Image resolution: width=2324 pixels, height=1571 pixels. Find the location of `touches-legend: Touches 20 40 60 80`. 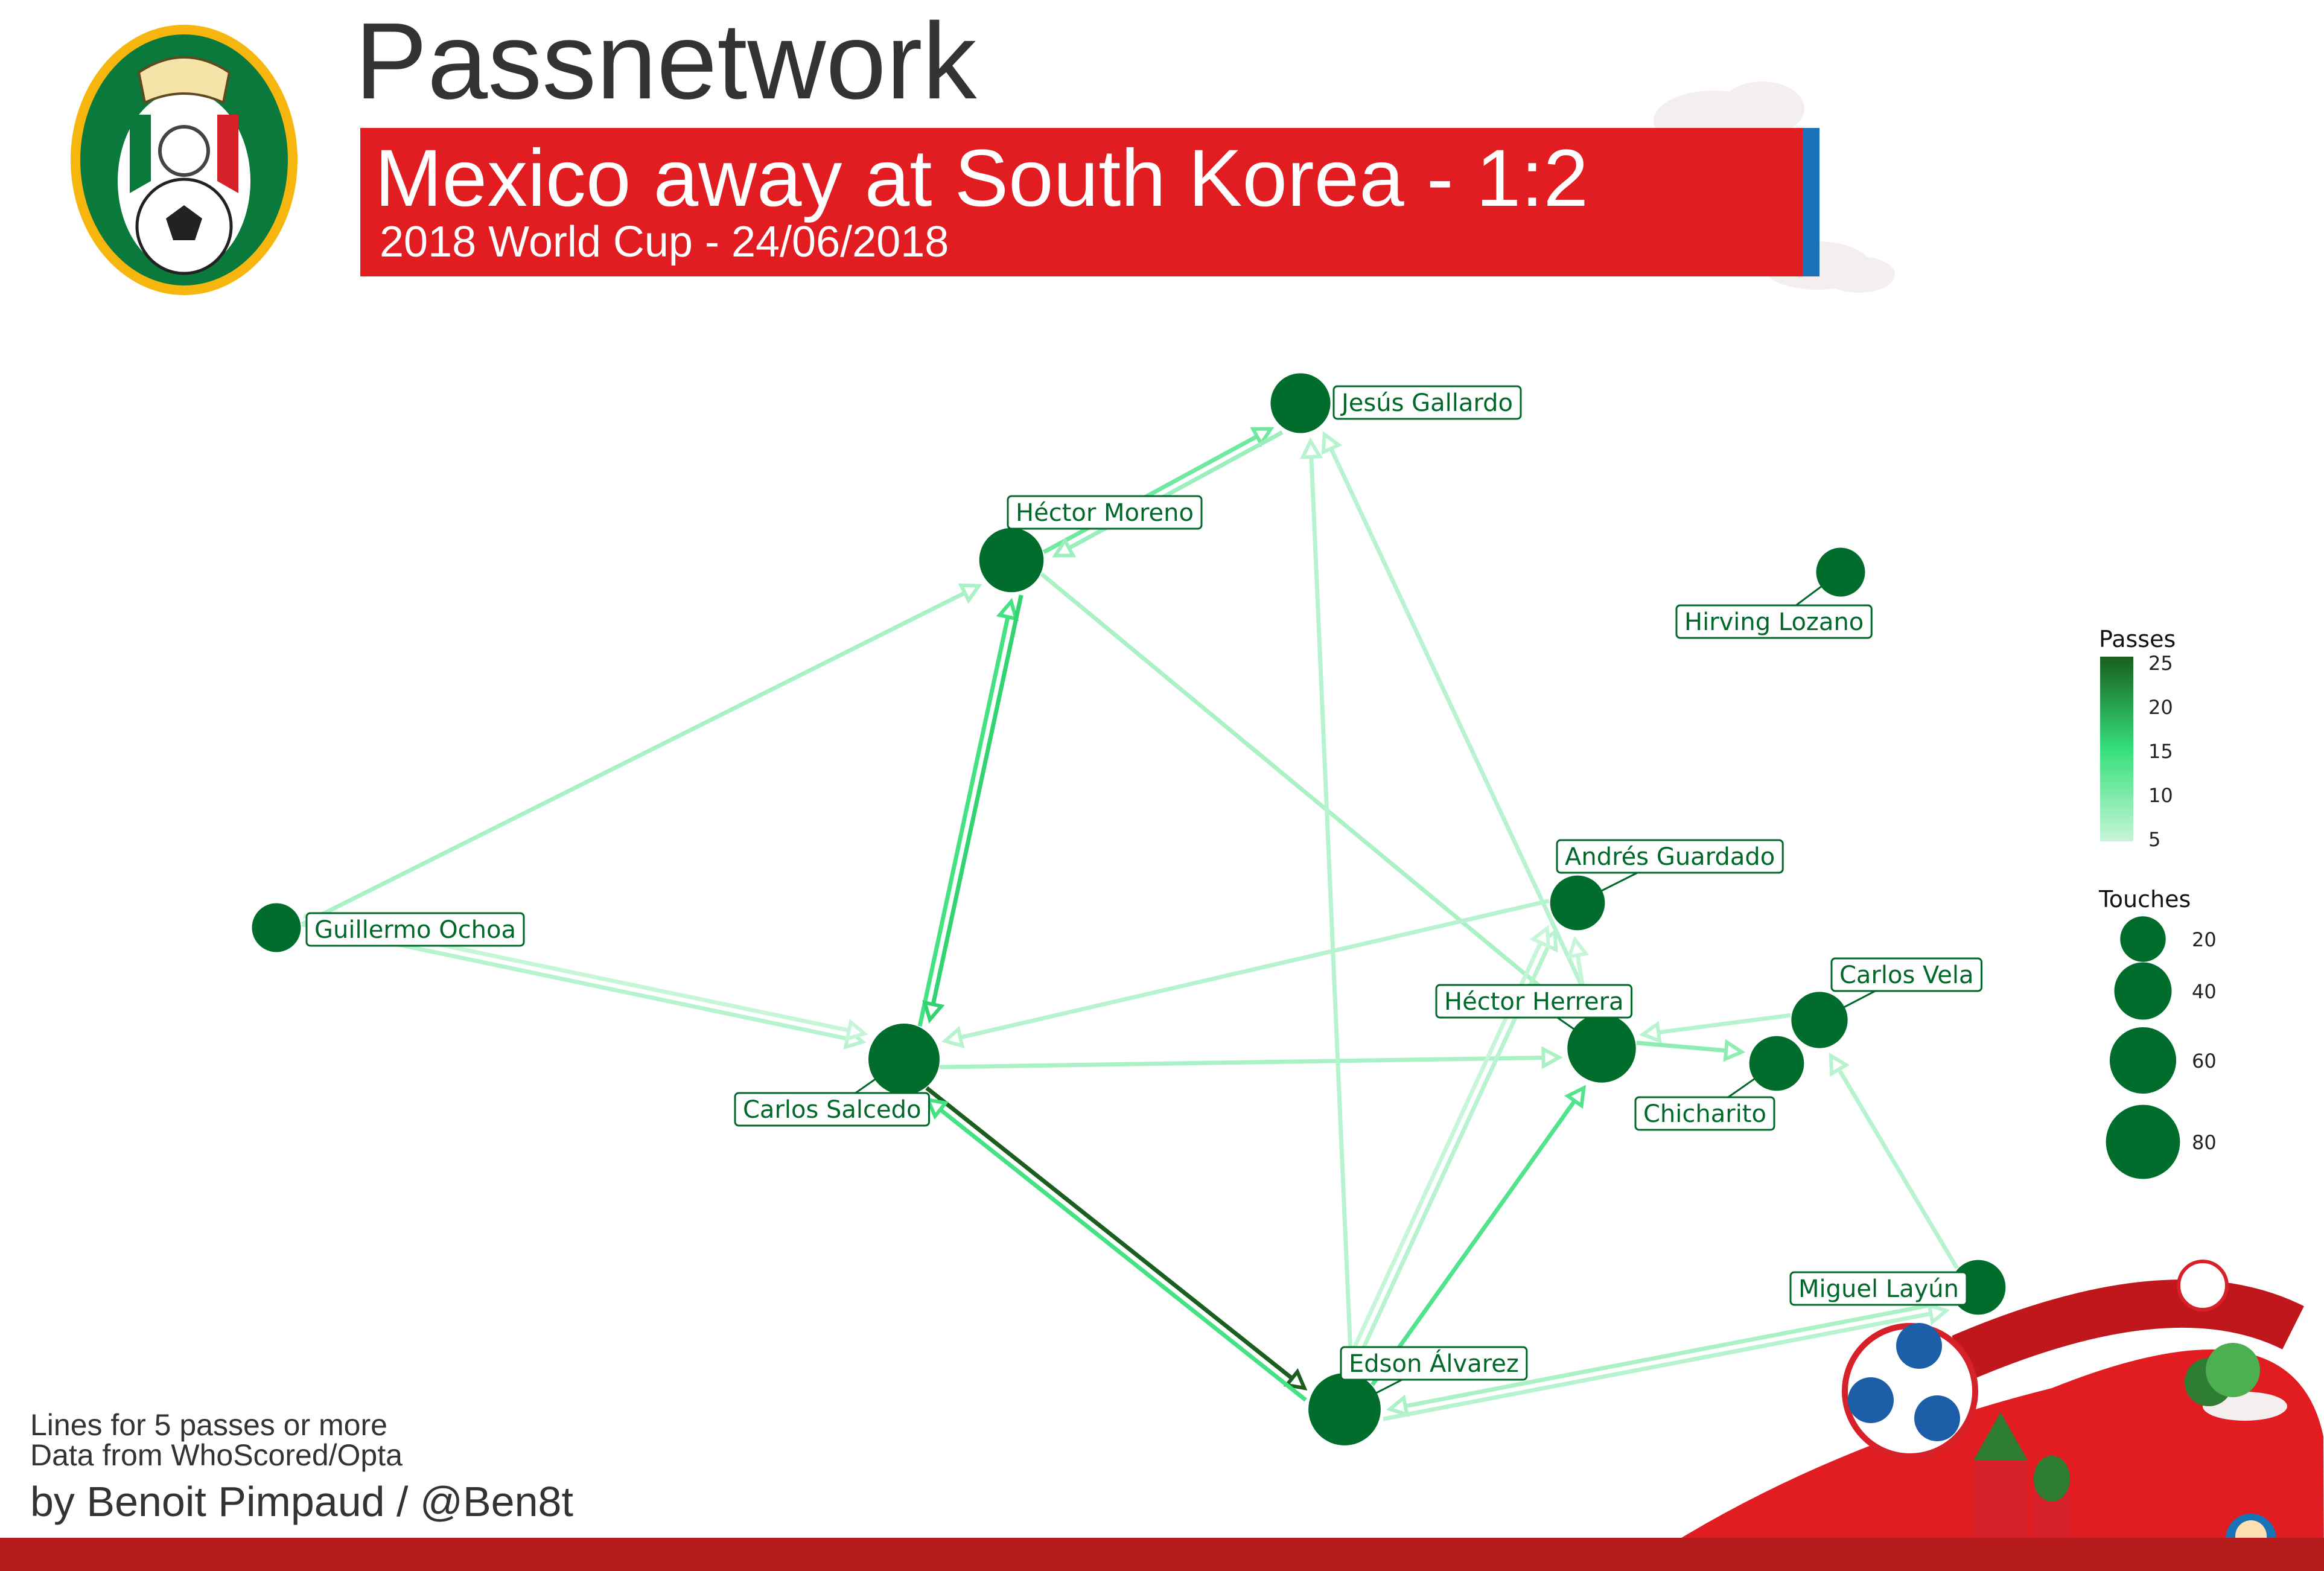

touches-legend: Touches 20 40 60 80 is located at coordinates (2158, 1032).